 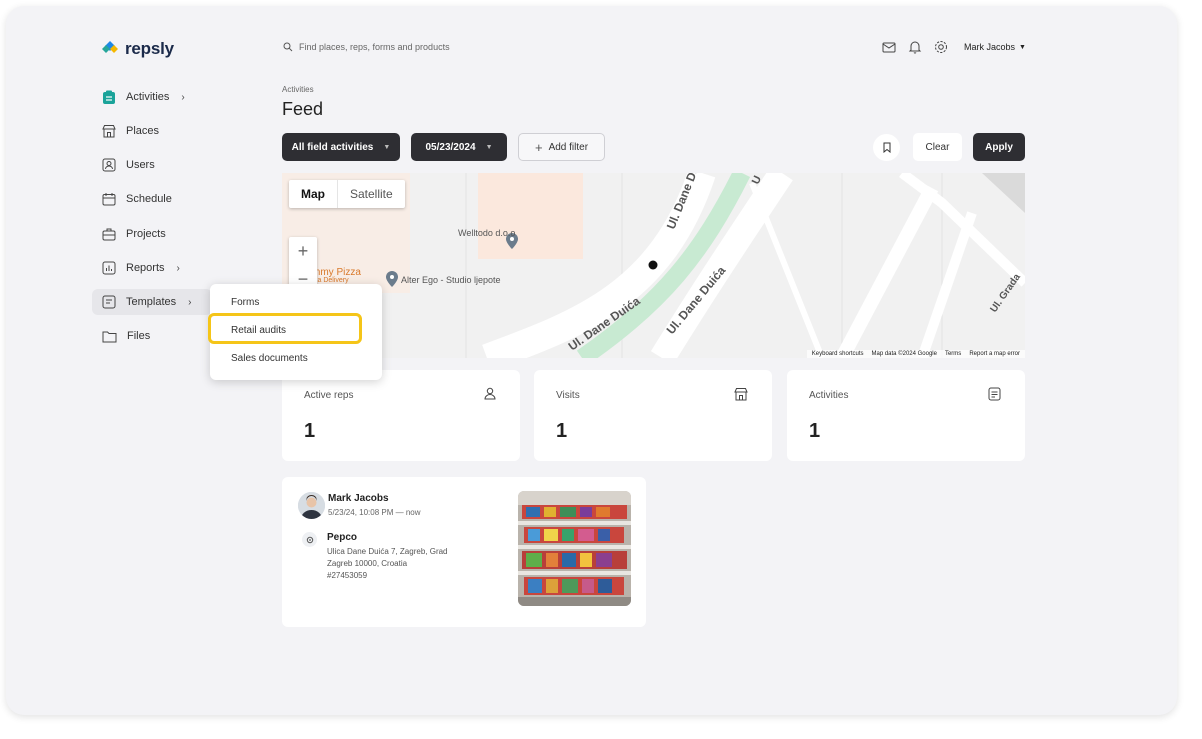 I want to click on sidebar-item-templates: Templates ›, so click(x=152, y=302).